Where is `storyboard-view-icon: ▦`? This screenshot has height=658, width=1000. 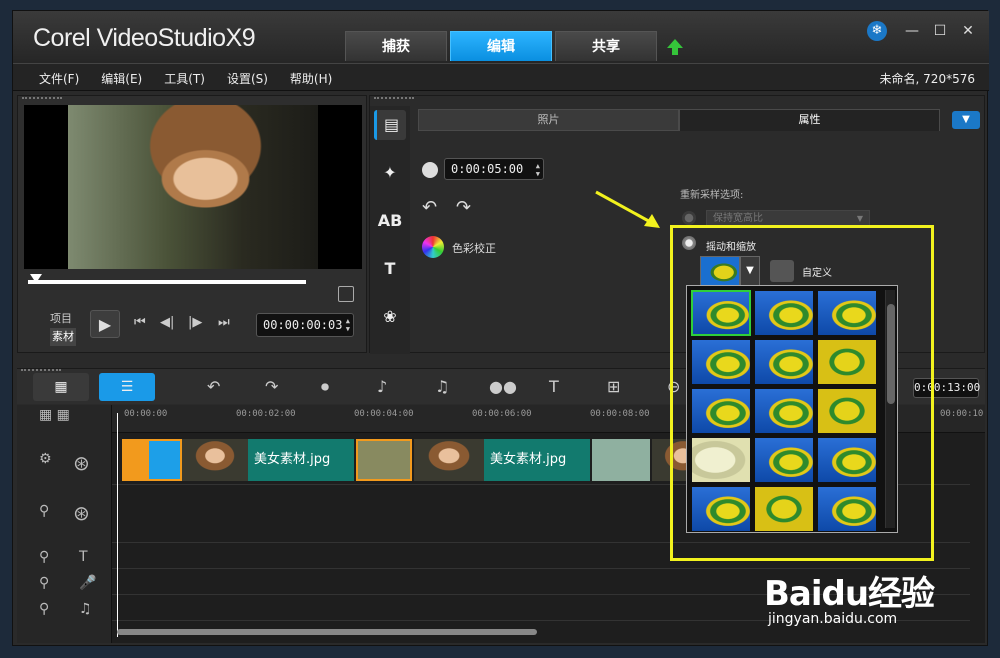 storyboard-view-icon: ▦ is located at coordinates (61, 387).